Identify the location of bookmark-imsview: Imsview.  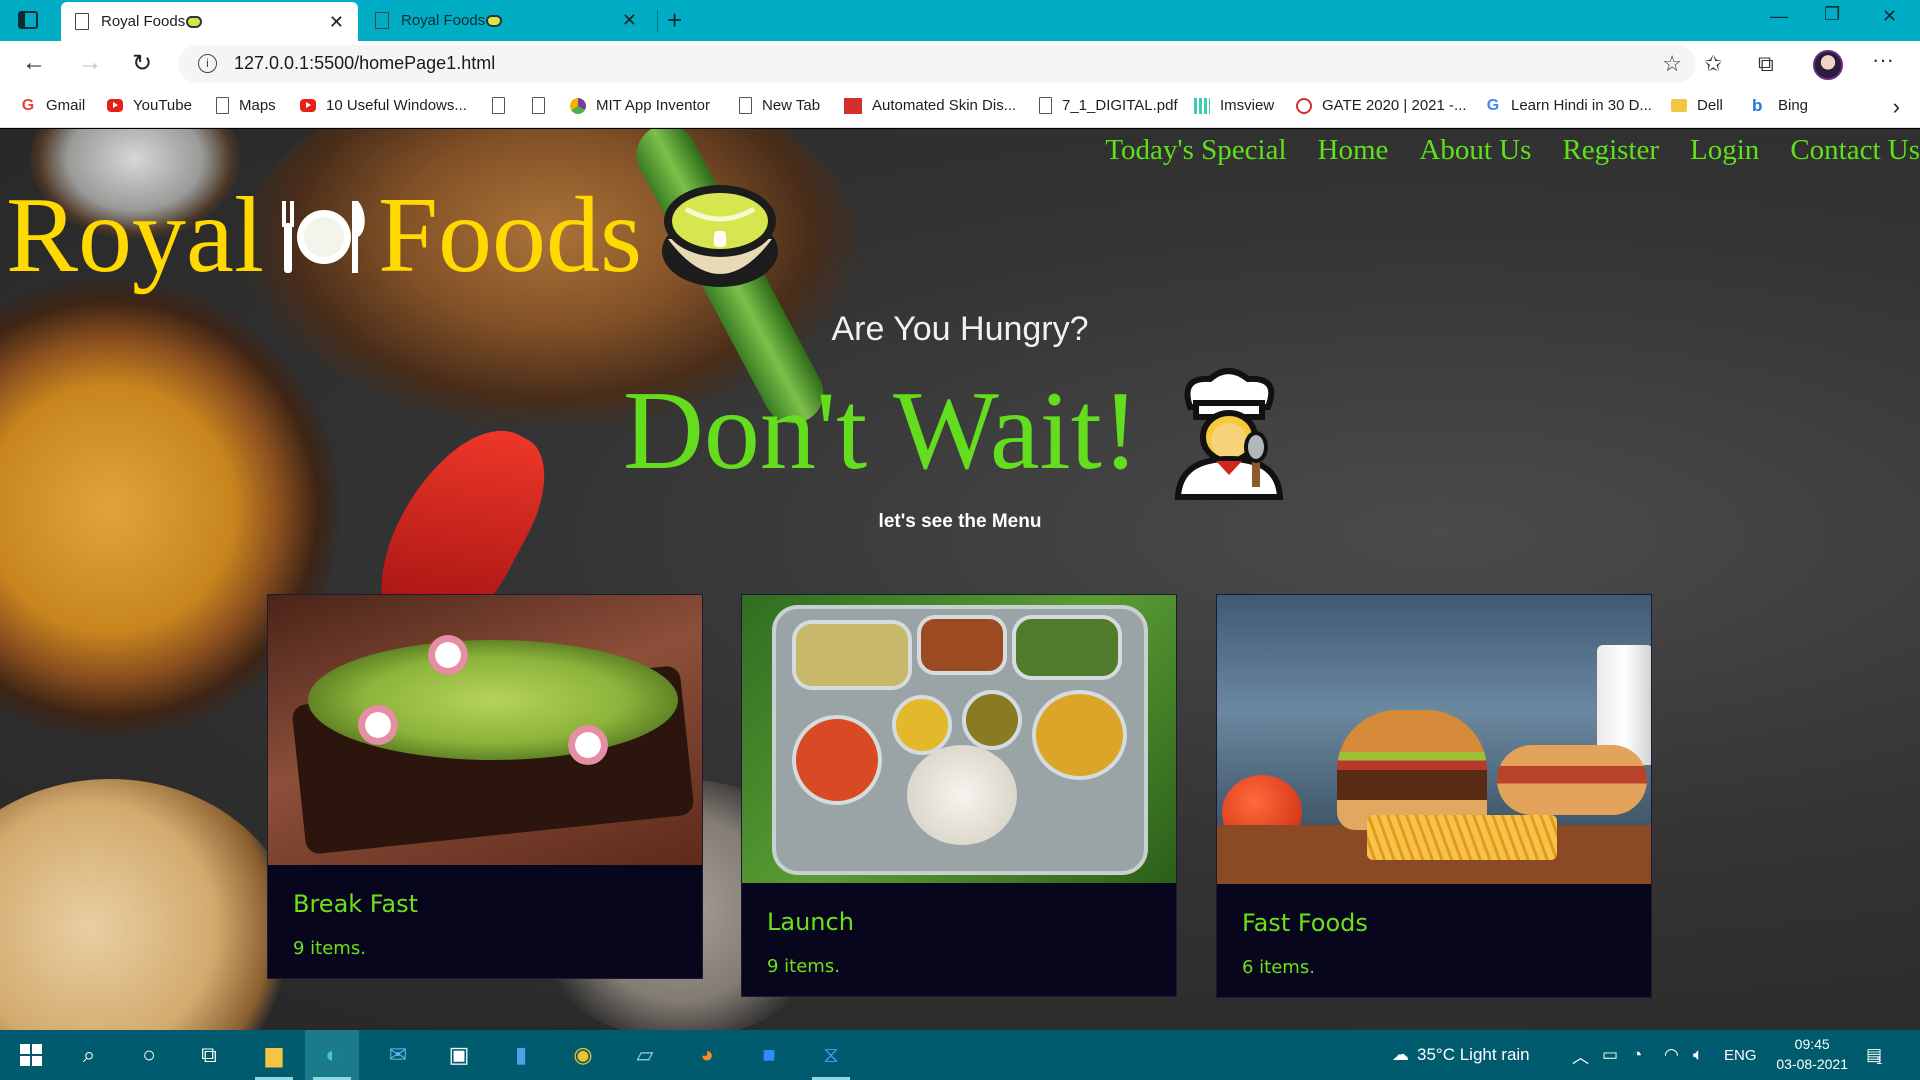
(1234, 105).